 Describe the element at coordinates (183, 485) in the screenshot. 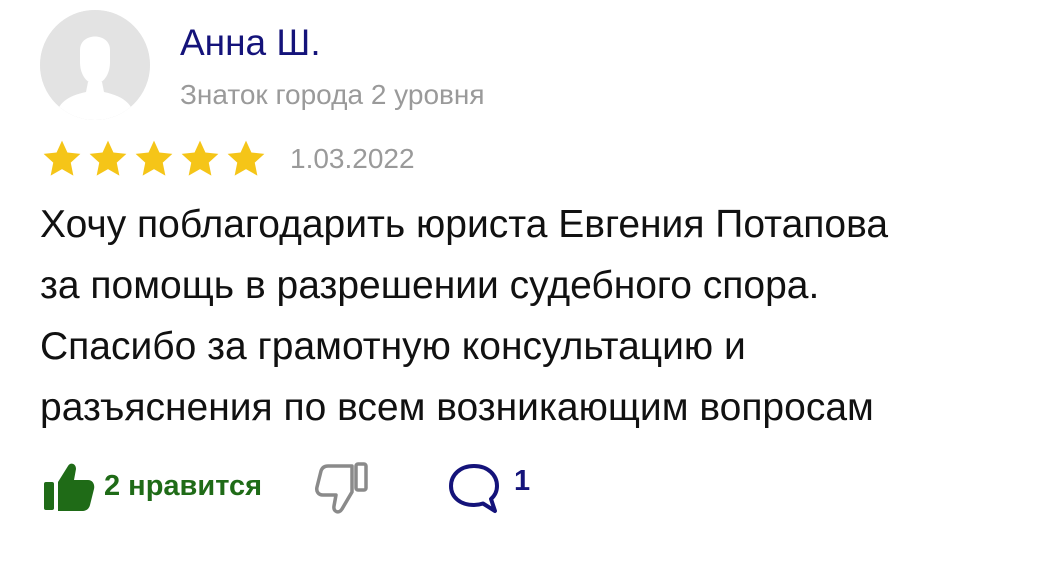

I see `like-count: 2 нравится` at that location.